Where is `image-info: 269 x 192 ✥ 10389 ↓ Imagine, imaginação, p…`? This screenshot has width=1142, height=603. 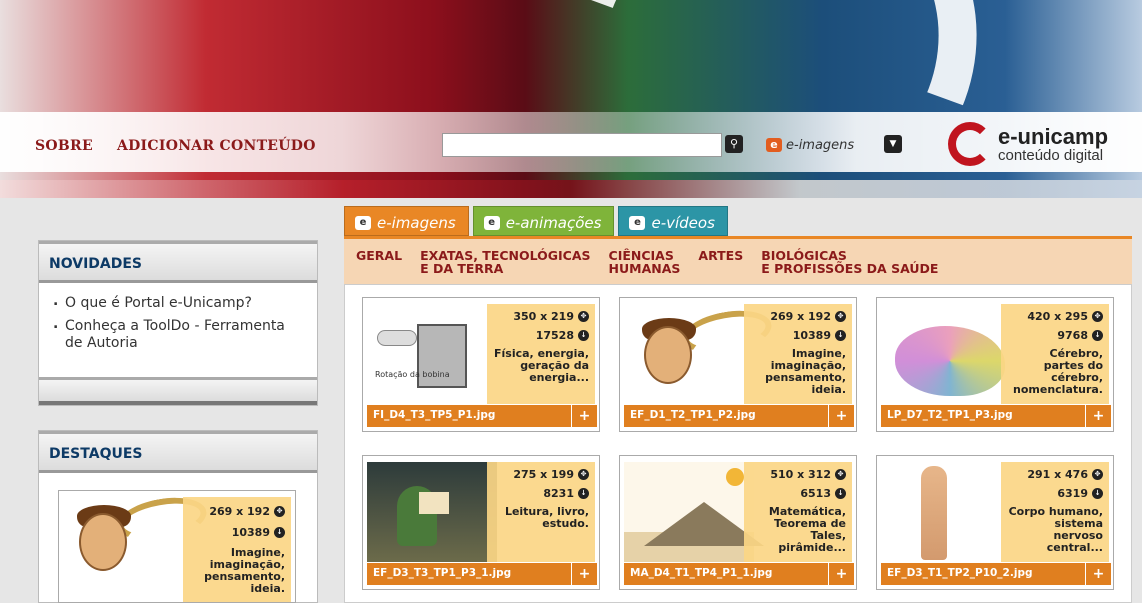 image-info: 269 x 192 ✥ 10389 ↓ Imagine, imaginação, p… is located at coordinates (798, 354).